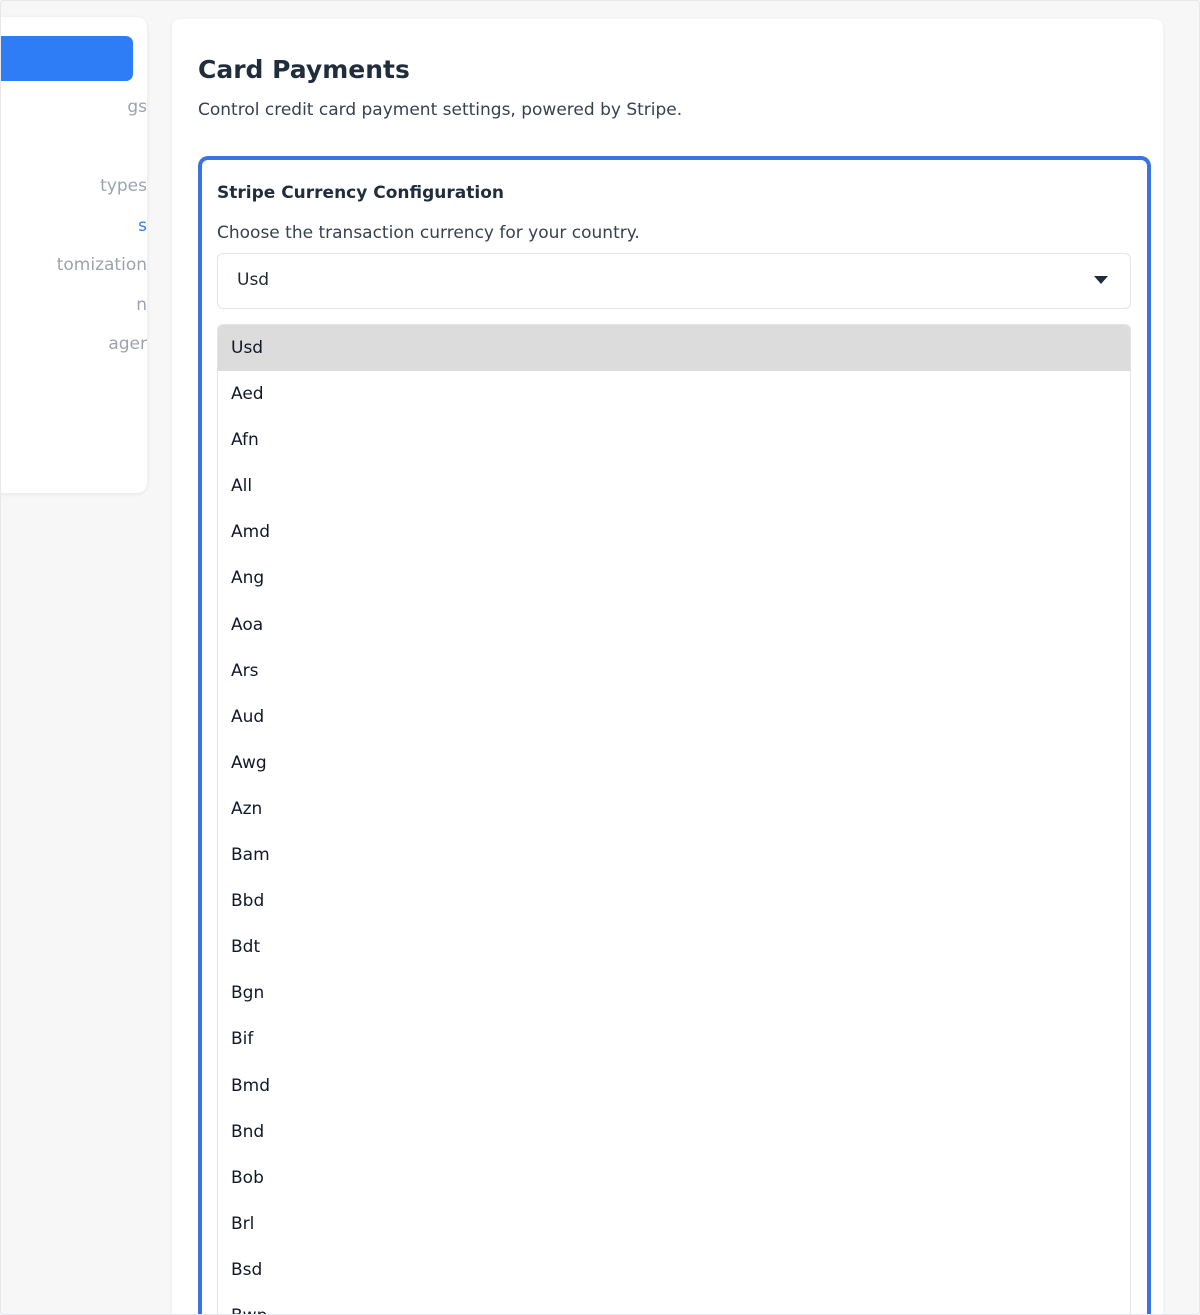  Describe the element at coordinates (74, 186) in the screenshot. I see `sidebar-item-types: types` at that location.